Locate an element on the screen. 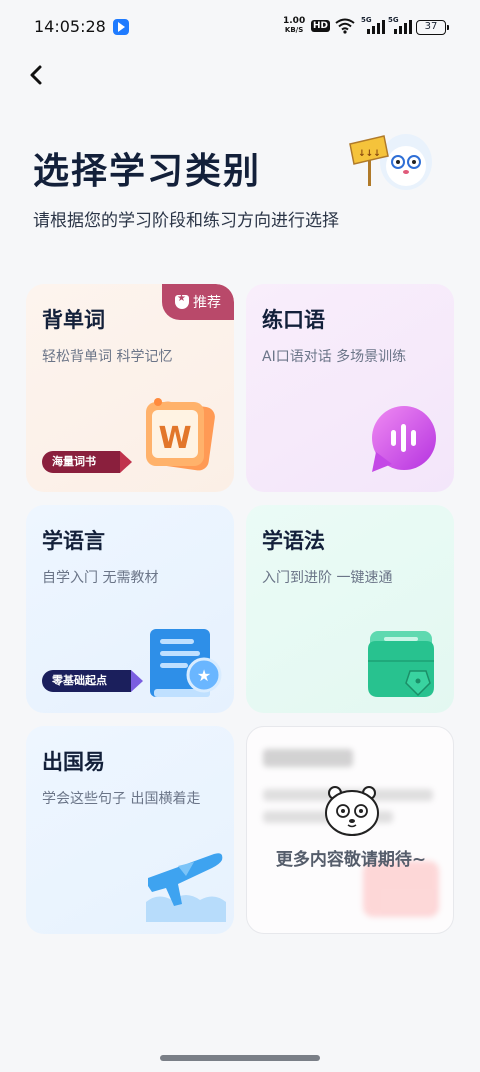  card-language: 学语言 自学入门 无需教材 零基础起点 ★ is located at coordinates (130, 609).